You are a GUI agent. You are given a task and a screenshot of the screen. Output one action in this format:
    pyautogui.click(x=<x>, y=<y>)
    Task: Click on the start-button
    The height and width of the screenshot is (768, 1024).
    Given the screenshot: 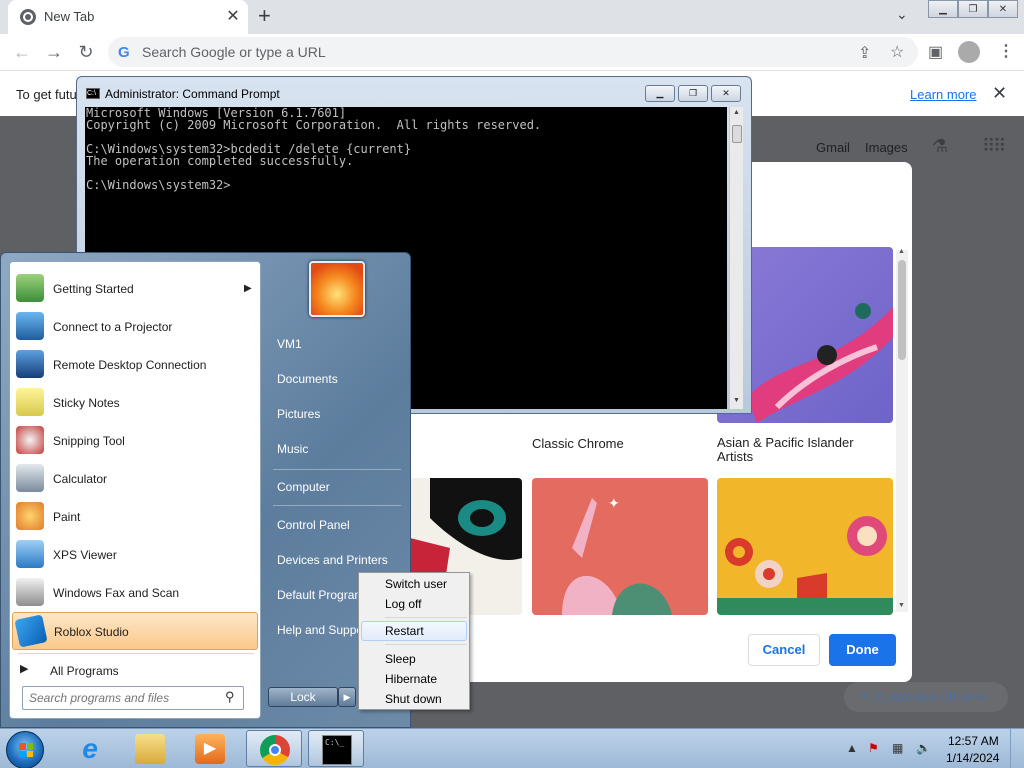 What is the action you would take?
    pyautogui.click(x=25, y=749)
    